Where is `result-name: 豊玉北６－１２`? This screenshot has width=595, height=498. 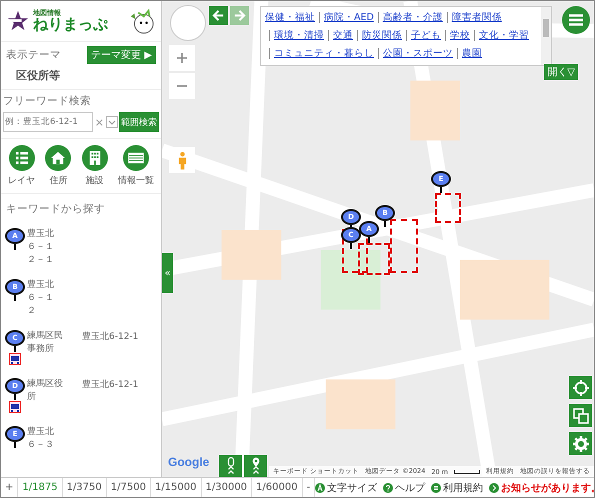
result-name: 豊玉北６－１２ is located at coordinates (44, 298).